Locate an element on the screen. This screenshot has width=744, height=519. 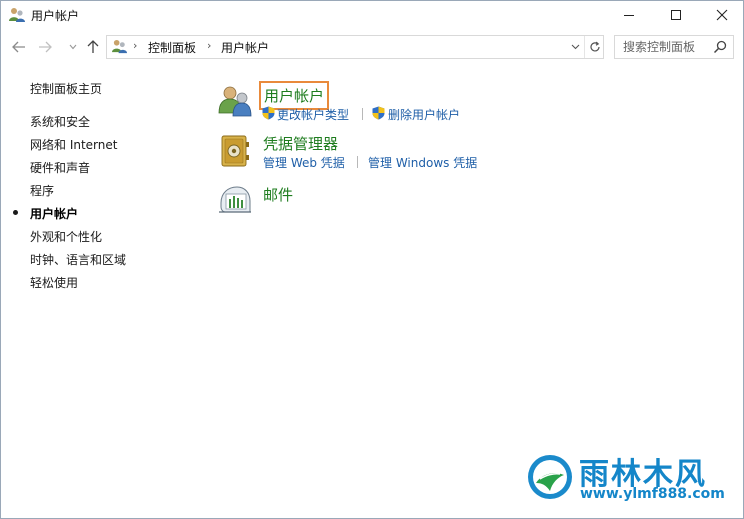
minimize-button is located at coordinates (629, 15).